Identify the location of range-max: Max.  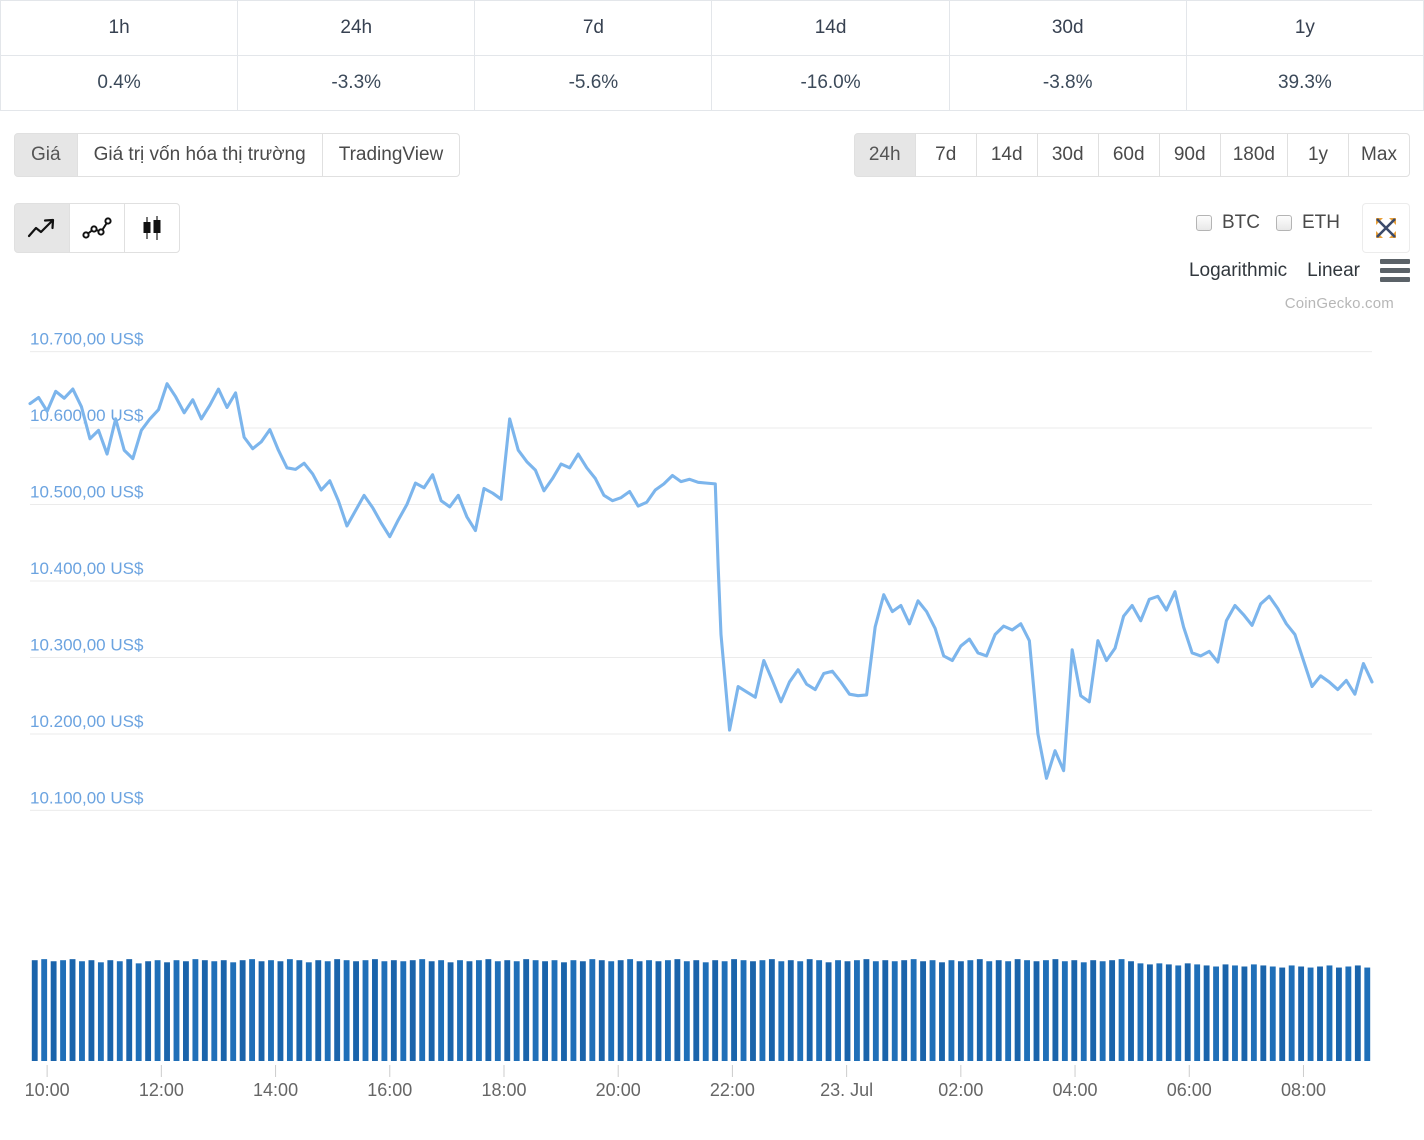
(1379, 155).